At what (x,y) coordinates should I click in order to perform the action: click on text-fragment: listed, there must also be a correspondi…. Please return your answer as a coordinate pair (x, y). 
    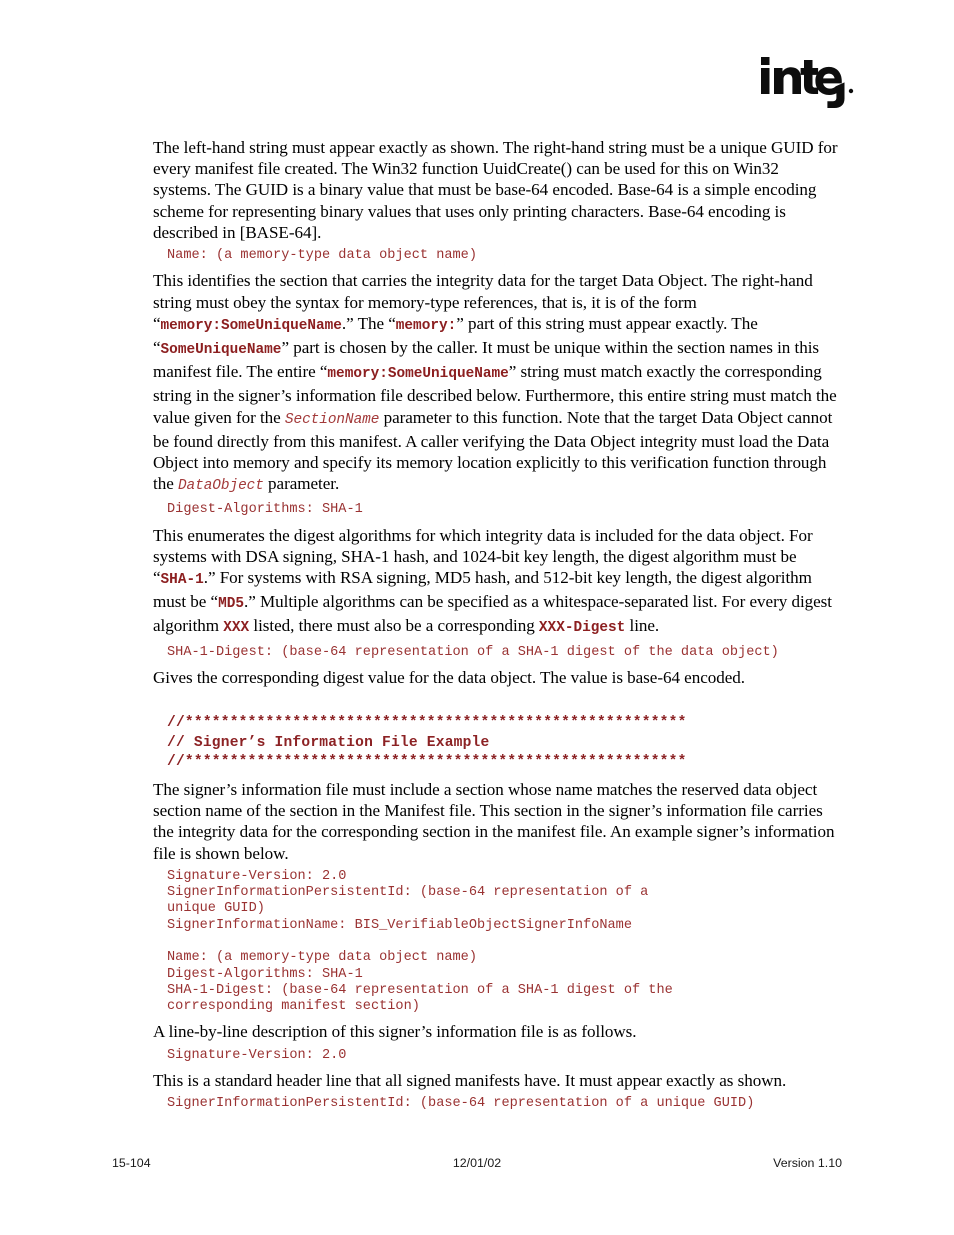
    Looking at the image, I should click on (394, 626).